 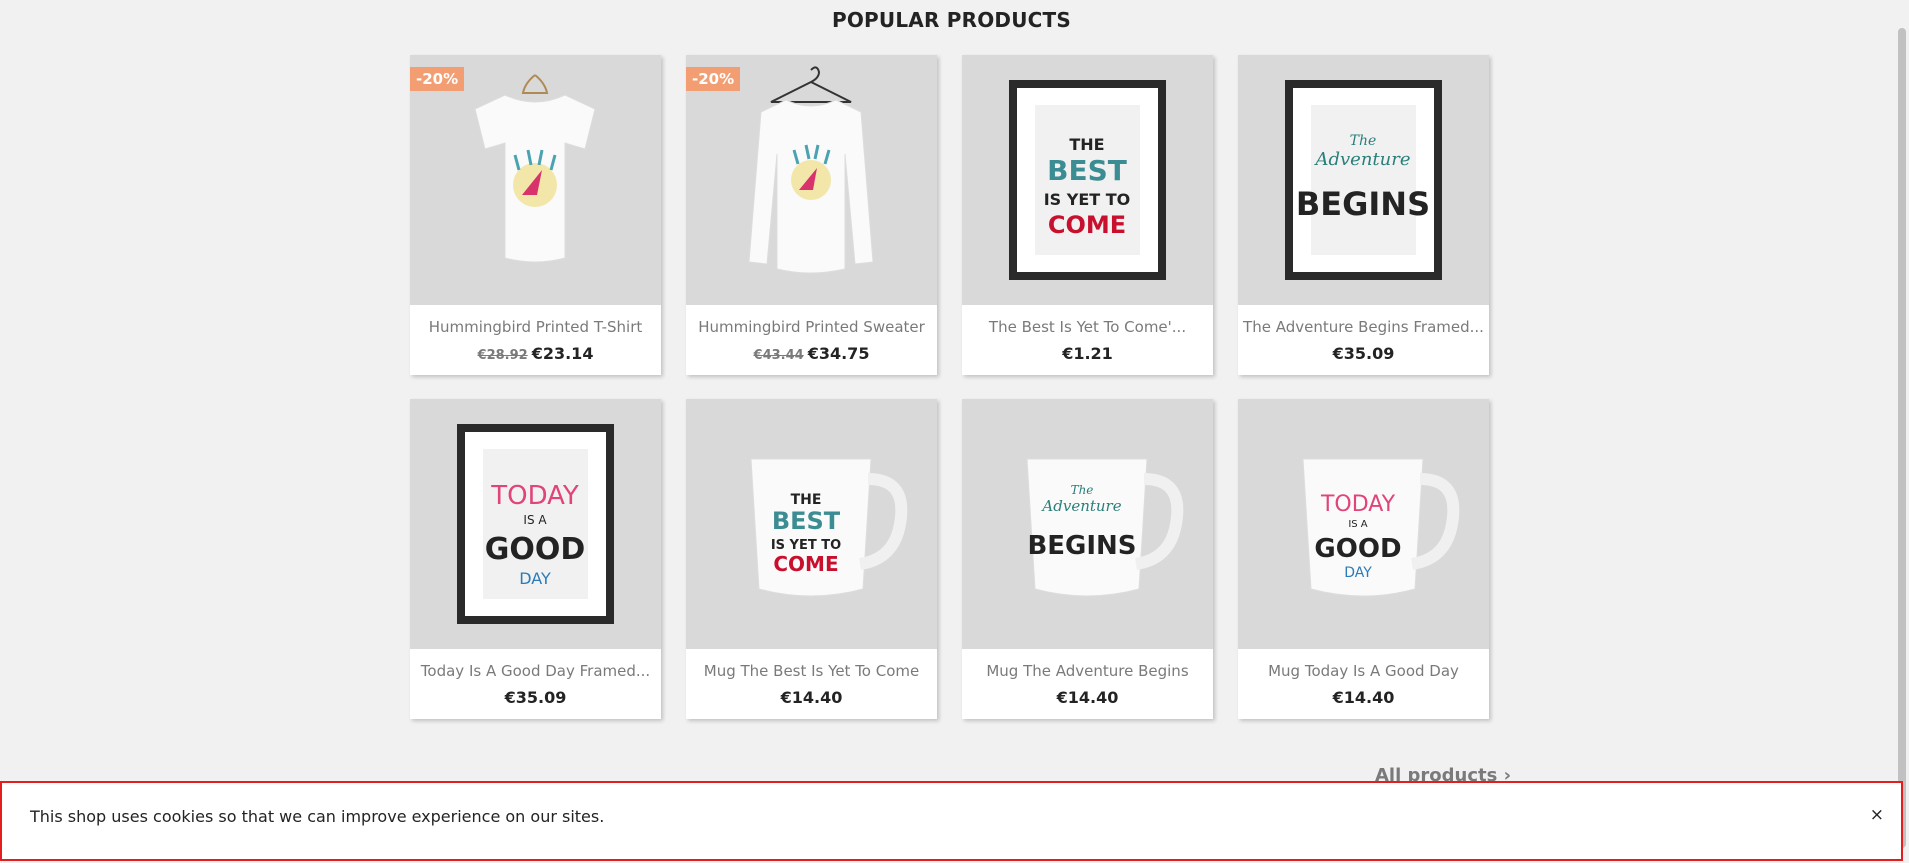 I want to click on product-name: Mug Today Is A Good Day, so click(x=1363, y=672).